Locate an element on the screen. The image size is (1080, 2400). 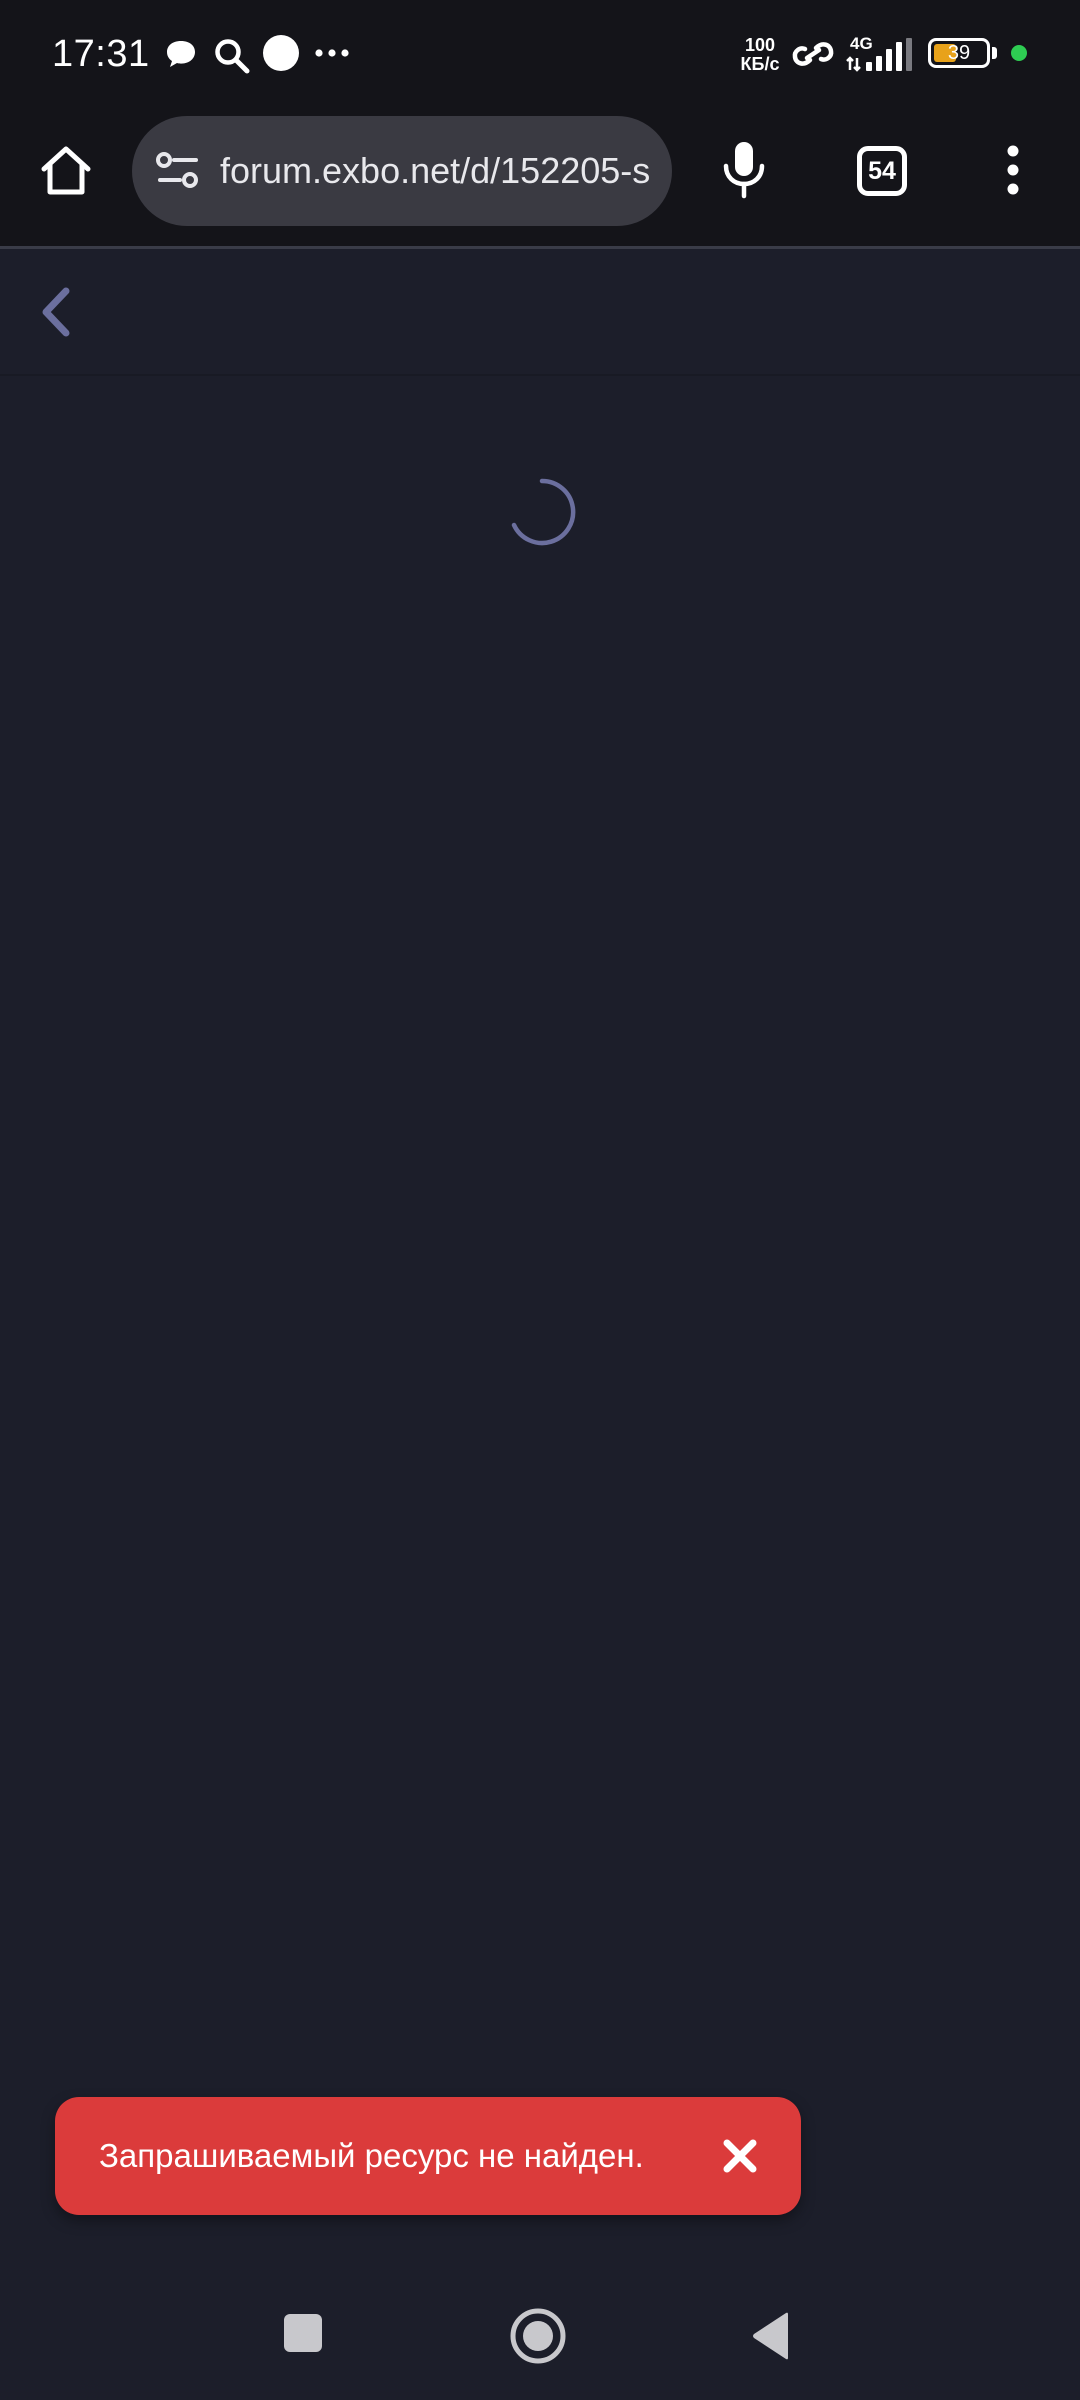
privacy-indicator-dot is located at coordinates (1019, 53).